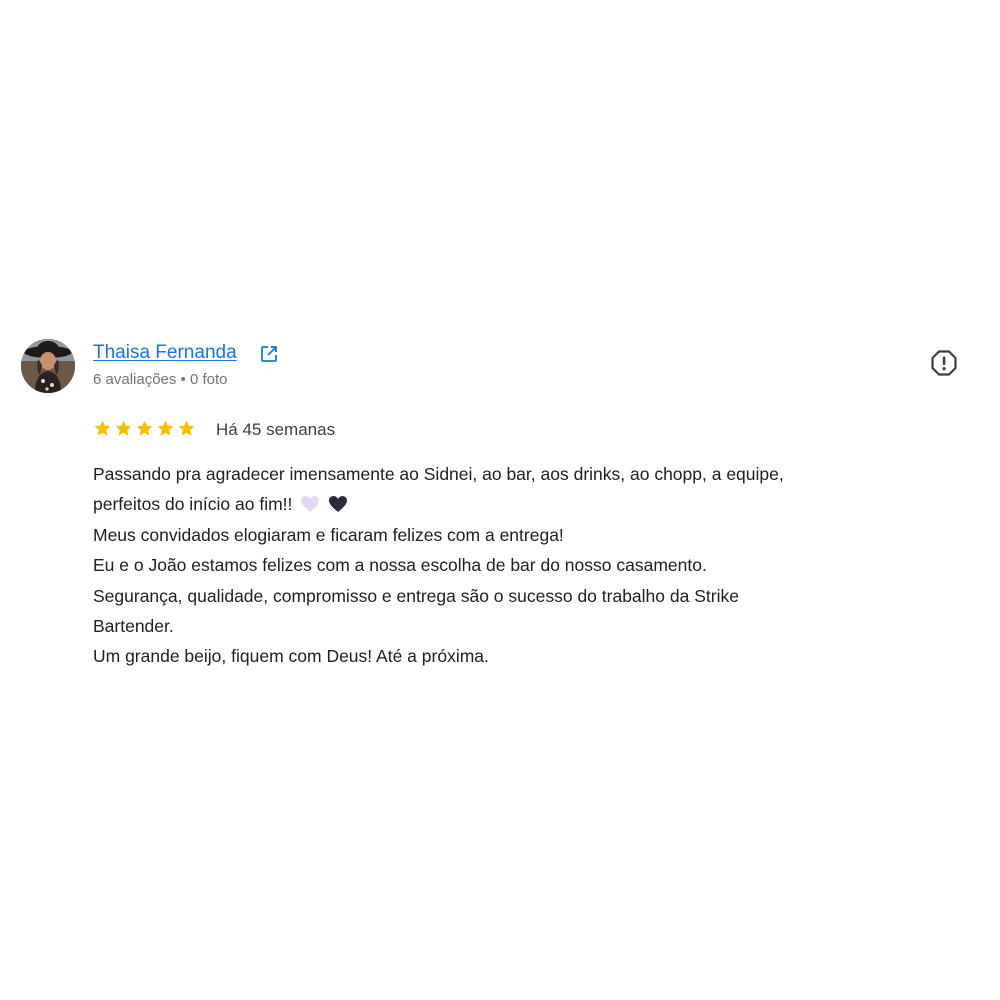 The width and height of the screenshot is (1000, 1000). I want to click on review-line: Bartender., so click(133, 626).